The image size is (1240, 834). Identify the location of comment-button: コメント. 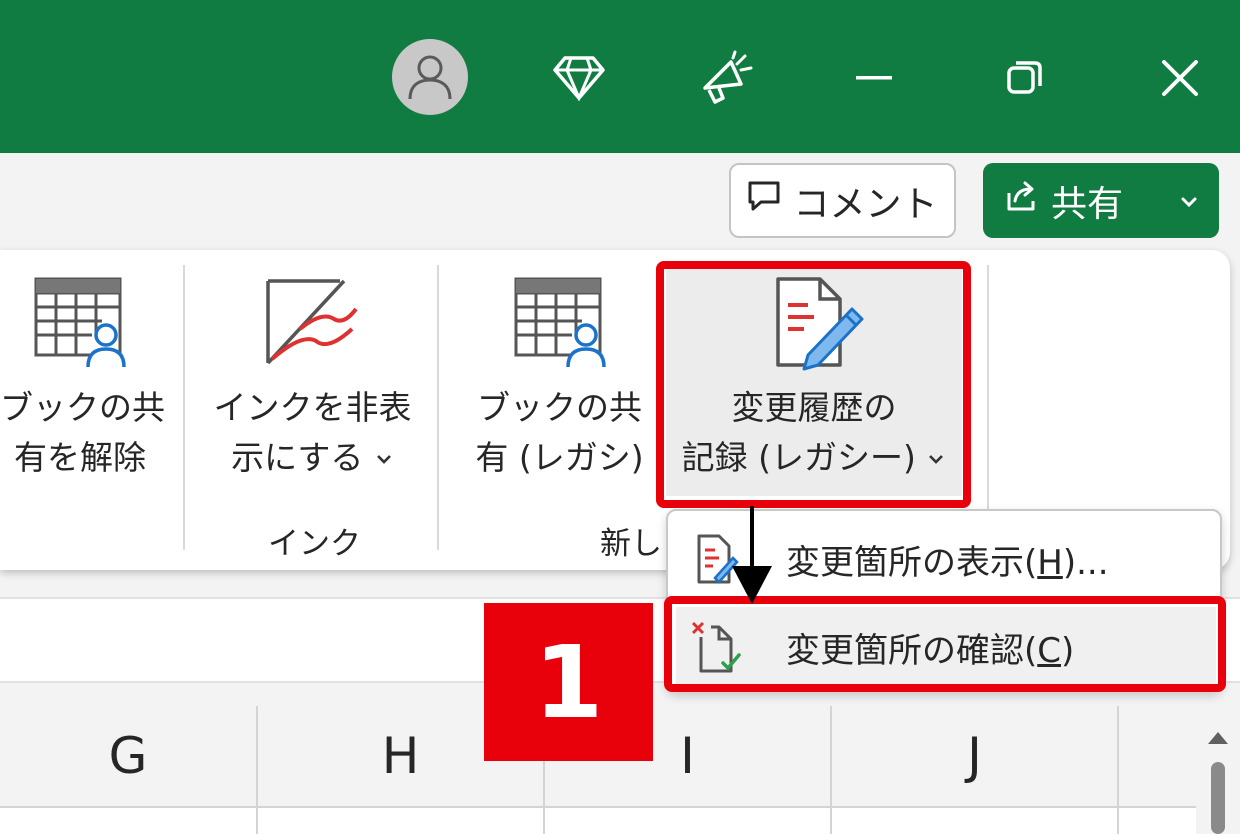
(842, 200).